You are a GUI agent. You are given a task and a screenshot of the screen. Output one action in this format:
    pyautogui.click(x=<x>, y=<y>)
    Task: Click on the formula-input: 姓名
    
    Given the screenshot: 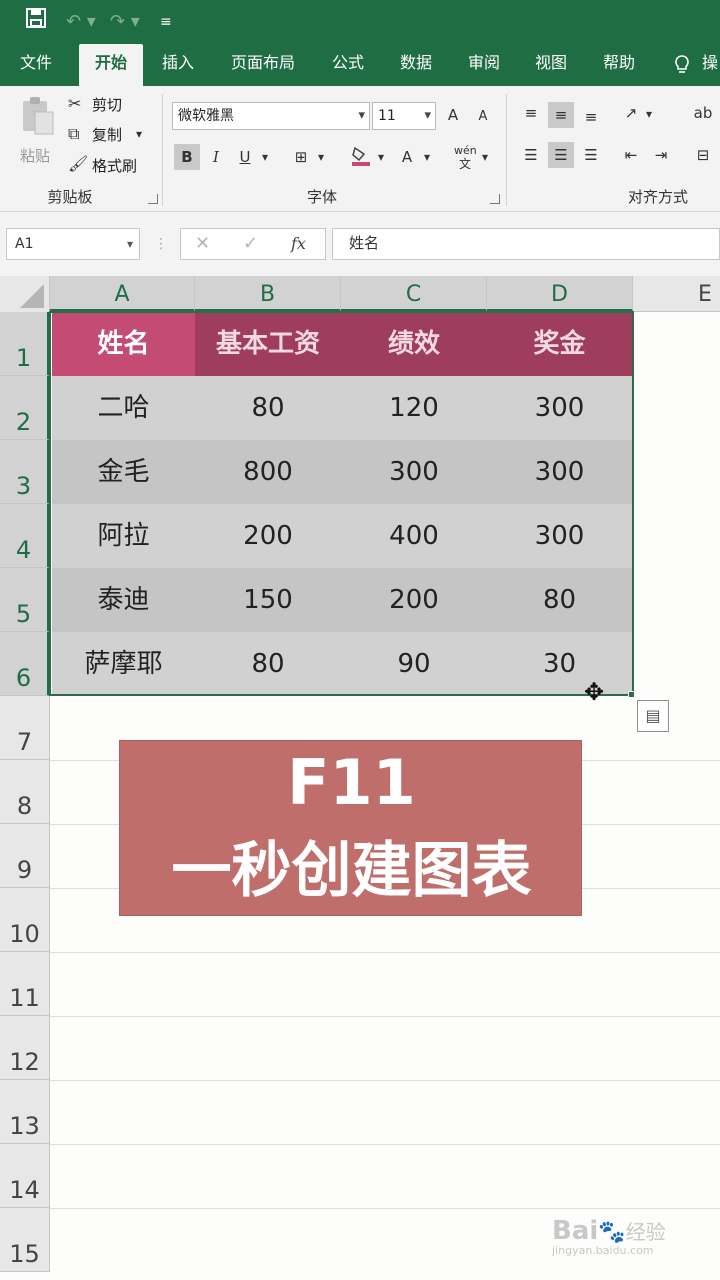 What is the action you would take?
    pyautogui.click(x=526, y=244)
    